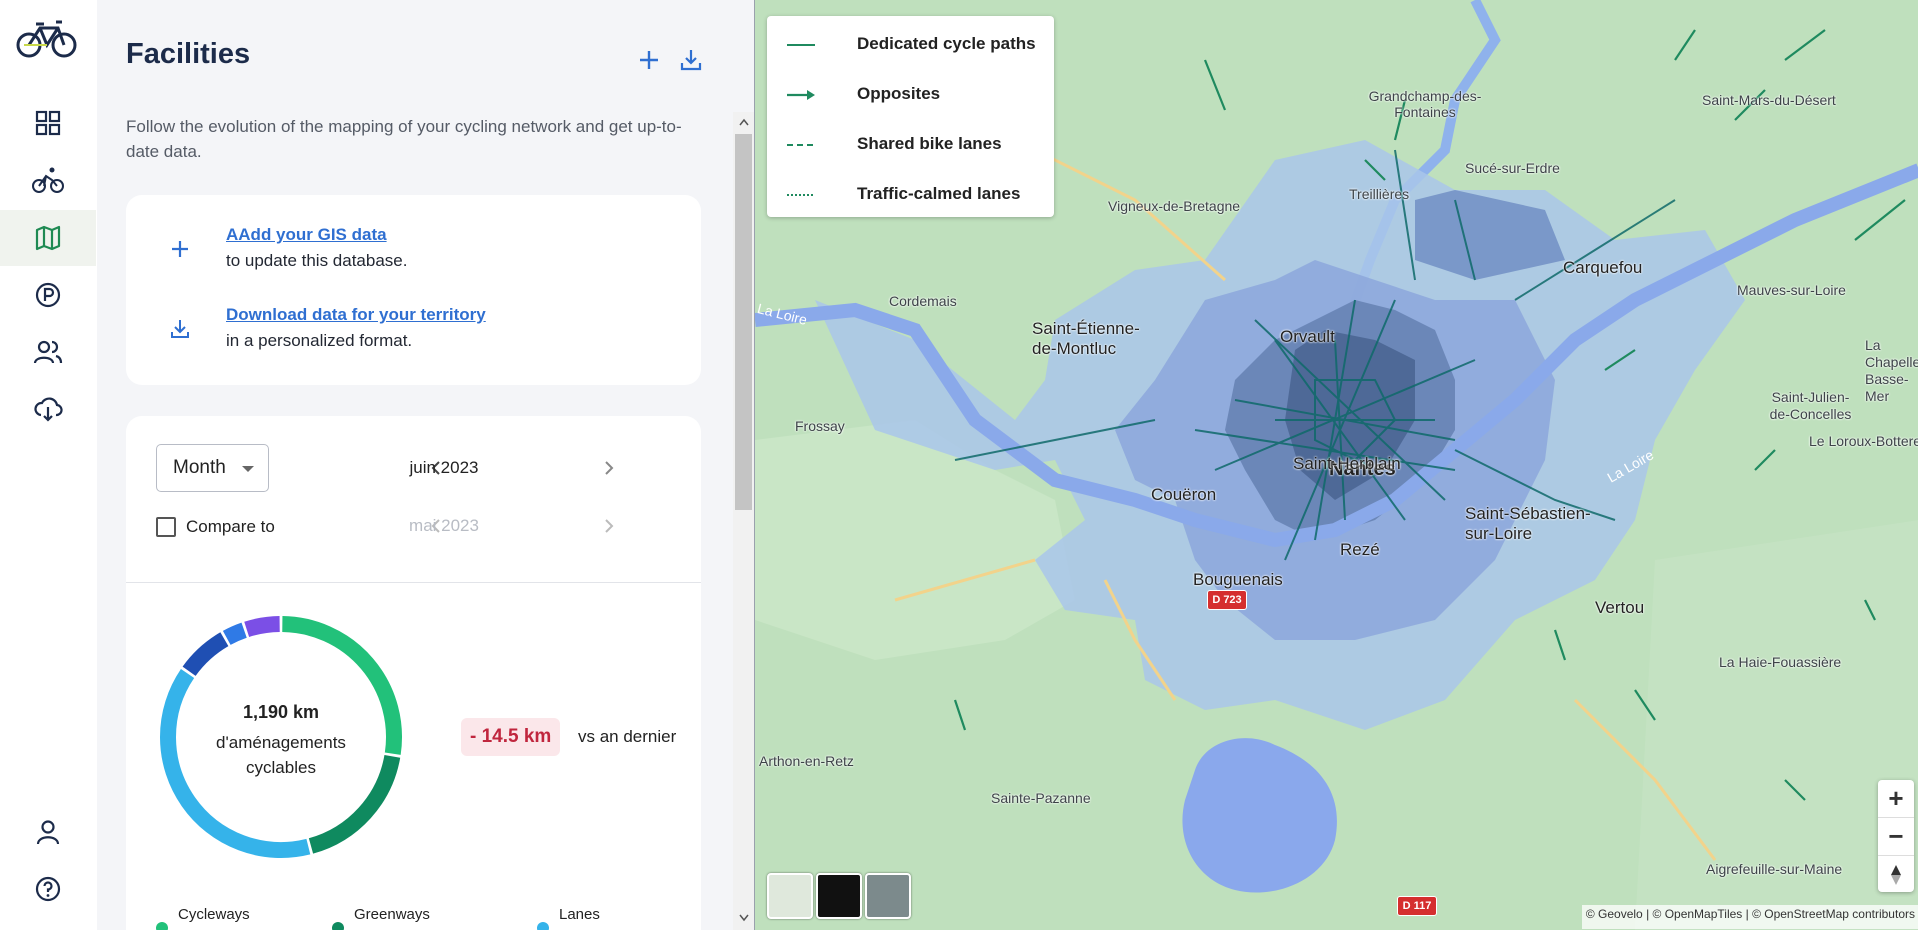  What do you see at coordinates (1086, 338) in the screenshot?
I see `label-saint-etienne: Saint-Étienne-de-Montluc` at bounding box center [1086, 338].